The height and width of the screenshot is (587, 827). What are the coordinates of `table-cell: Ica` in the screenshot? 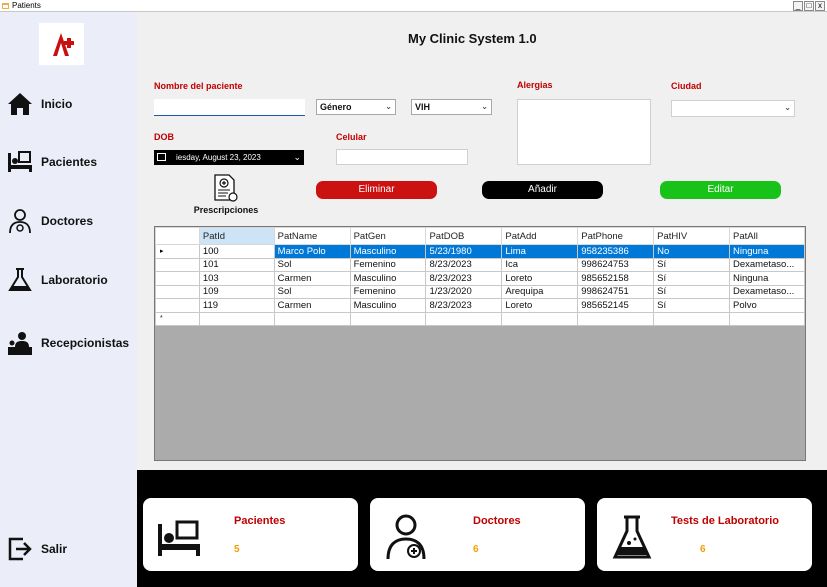 It's located at (540, 264).